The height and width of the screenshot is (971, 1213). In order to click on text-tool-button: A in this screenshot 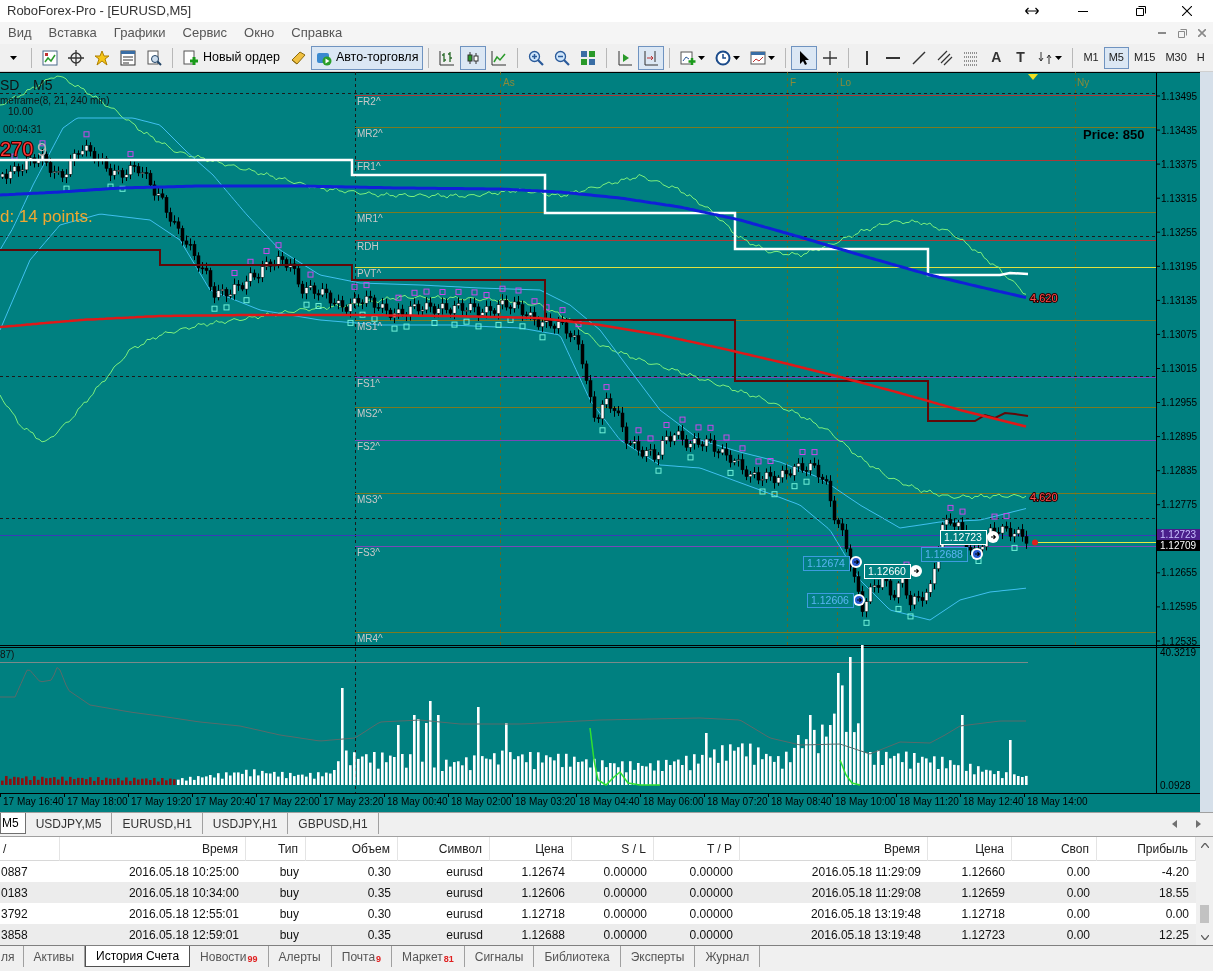, I will do `click(996, 57)`.